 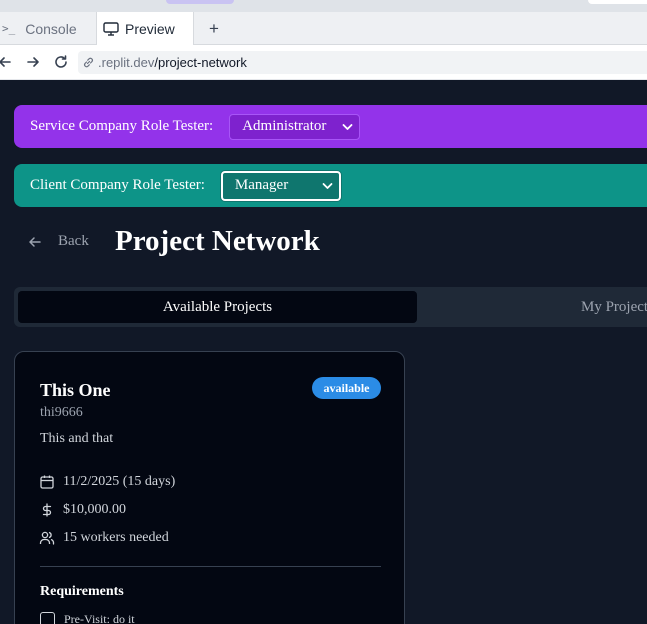 What do you see at coordinates (73, 241) in the screenshot?
I see `back-label: Back` at bounding box center [73, 241].